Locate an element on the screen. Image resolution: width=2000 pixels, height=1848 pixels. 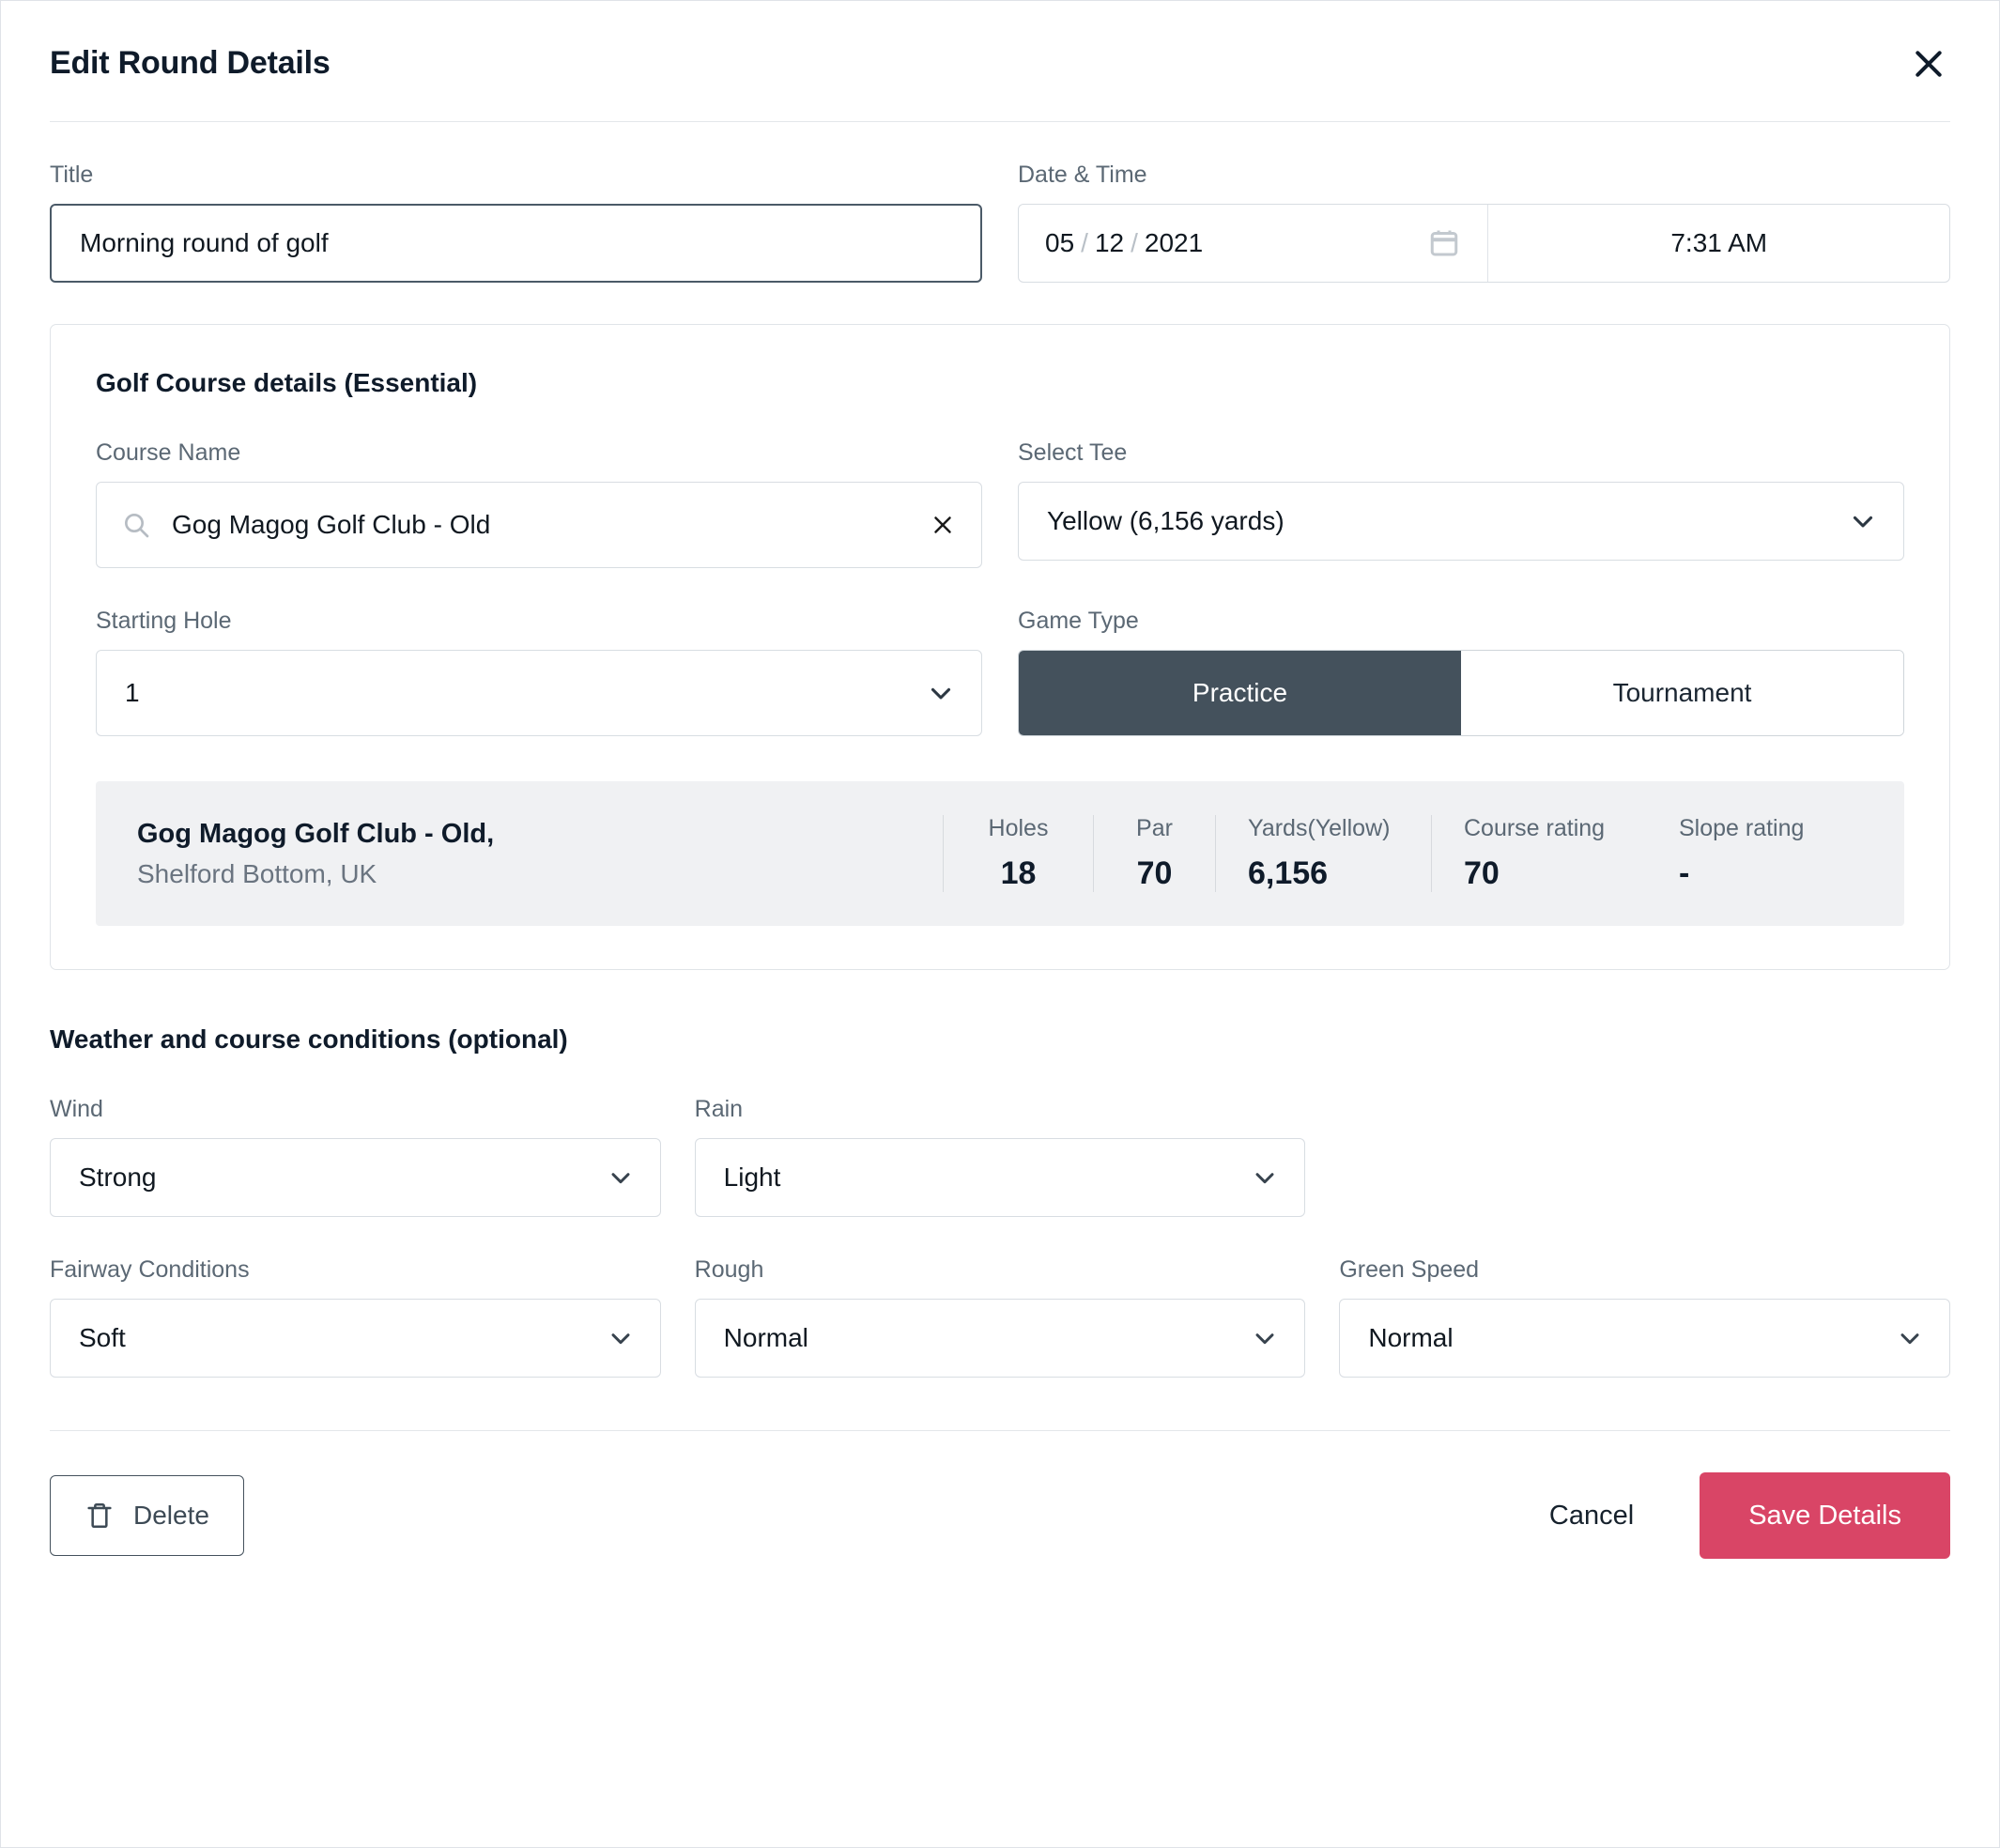
datetime-label: Date & Time is located at coordinates (1082, 175).